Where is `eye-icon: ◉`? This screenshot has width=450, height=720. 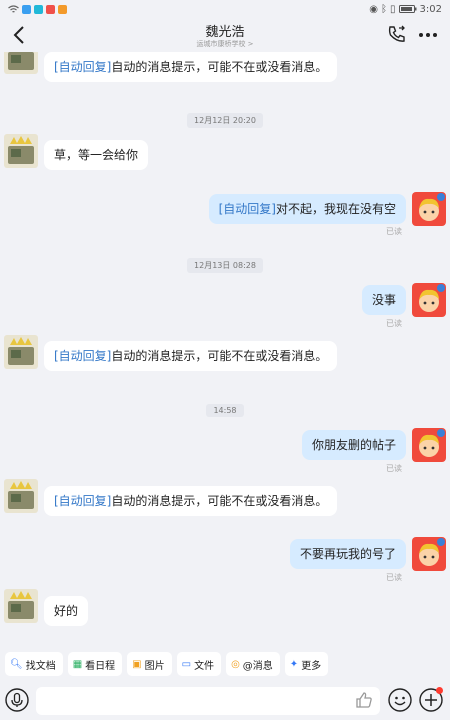 eye-icon: ◉ is located at coordinates (374, 9).